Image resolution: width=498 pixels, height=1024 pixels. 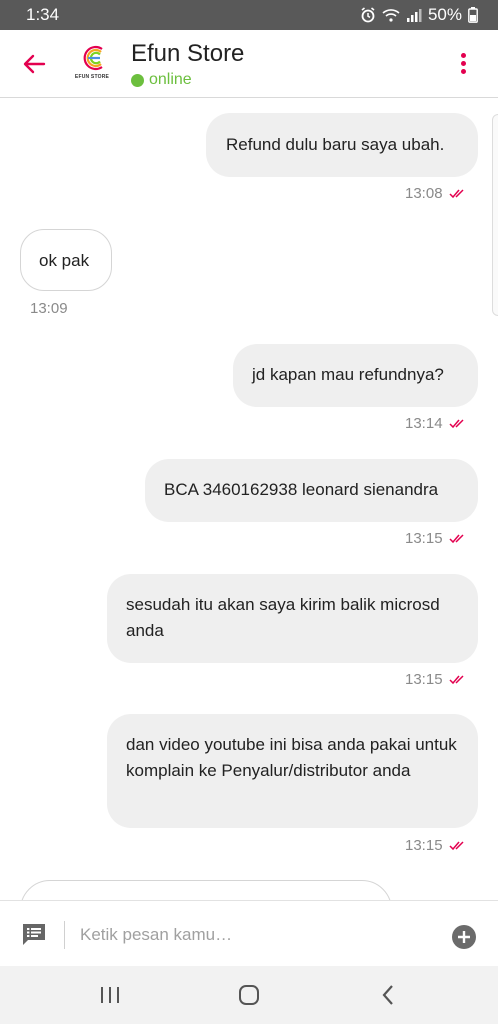 What do you see at coordinates (110, 995) in the screenshot?
I see `recent-apps-icon` at bounding box center [110, 995].